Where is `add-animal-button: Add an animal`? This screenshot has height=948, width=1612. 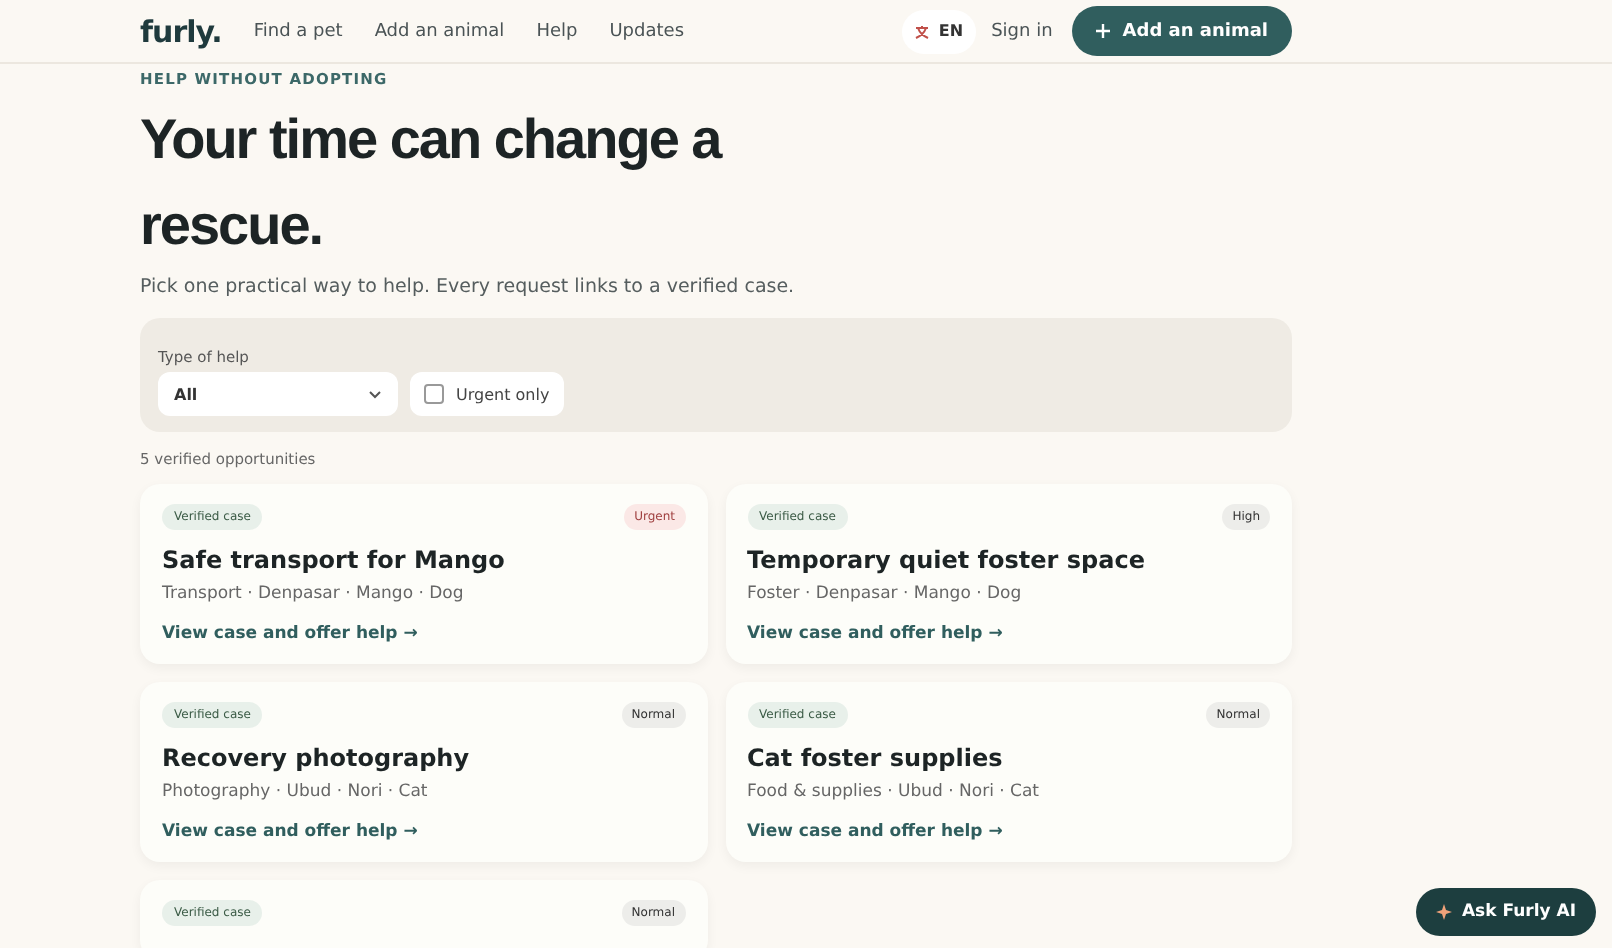
add-animal-button: Add an animal is located at coordinates (1182, 31).